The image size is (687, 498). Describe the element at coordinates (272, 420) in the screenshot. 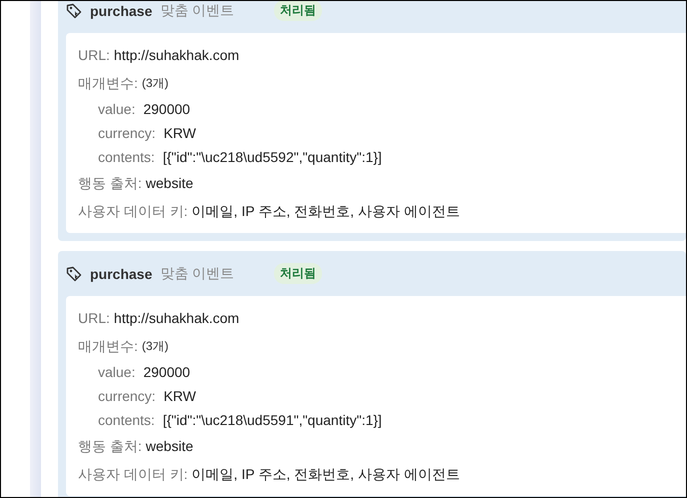

I see `param-value: [{"id":"\uc218\ud5591","quantity":1}]` at that location.